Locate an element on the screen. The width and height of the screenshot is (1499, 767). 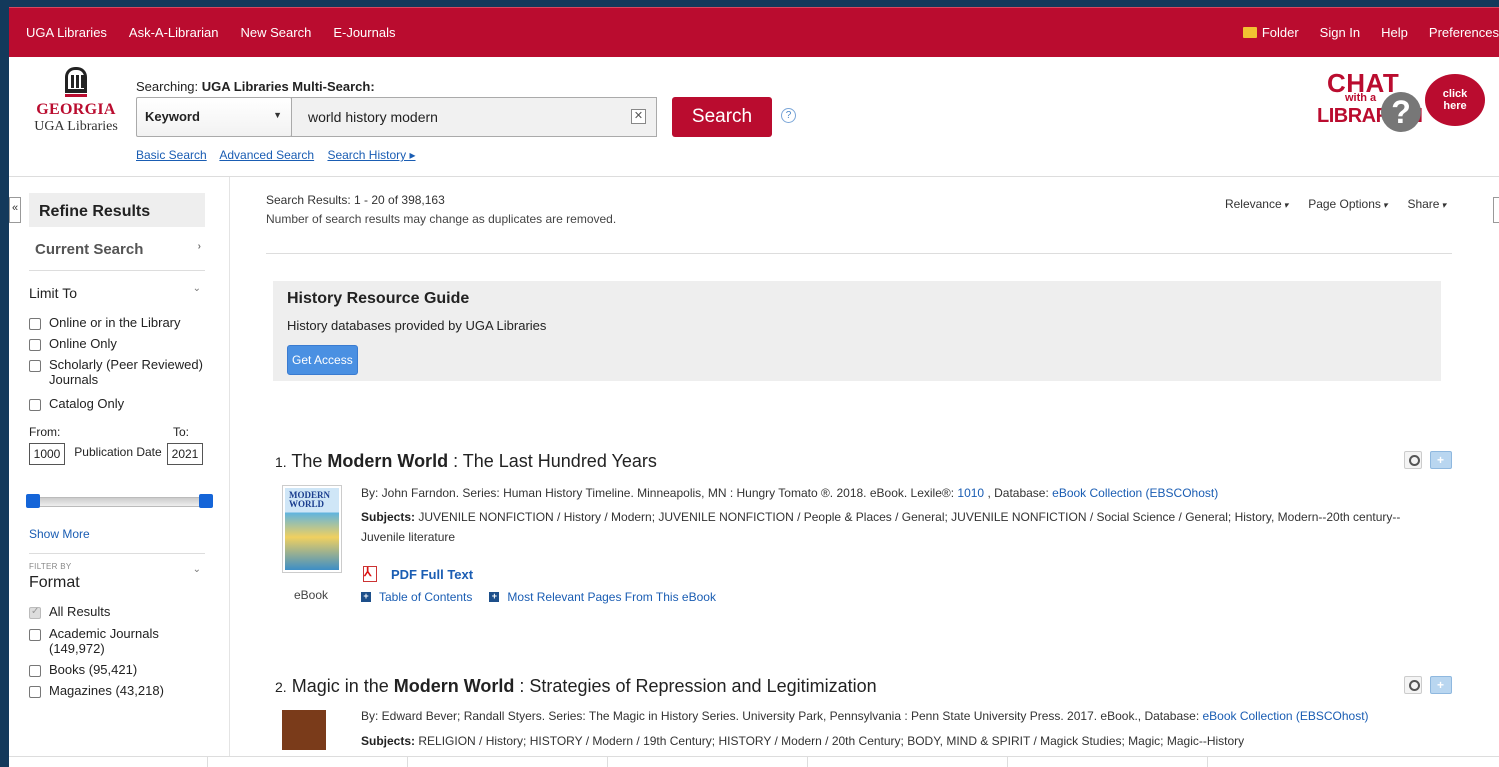
search-input: world history modern ✕ is located at coordinates (474, 117).